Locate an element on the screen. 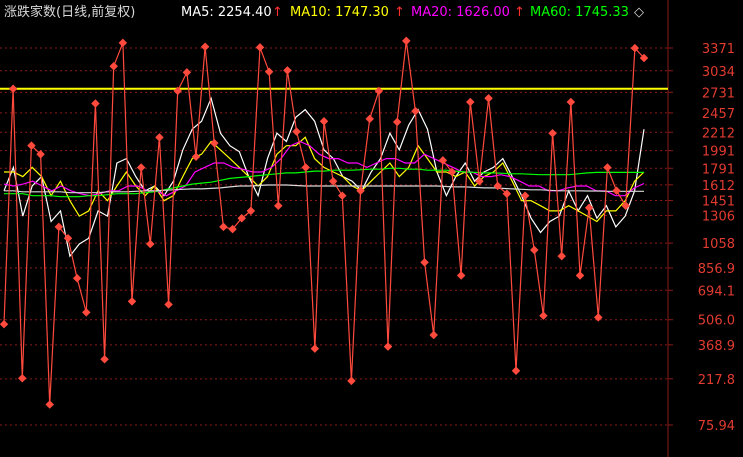  y-tick-label: 506.0 is located at coordinates (716, 321).